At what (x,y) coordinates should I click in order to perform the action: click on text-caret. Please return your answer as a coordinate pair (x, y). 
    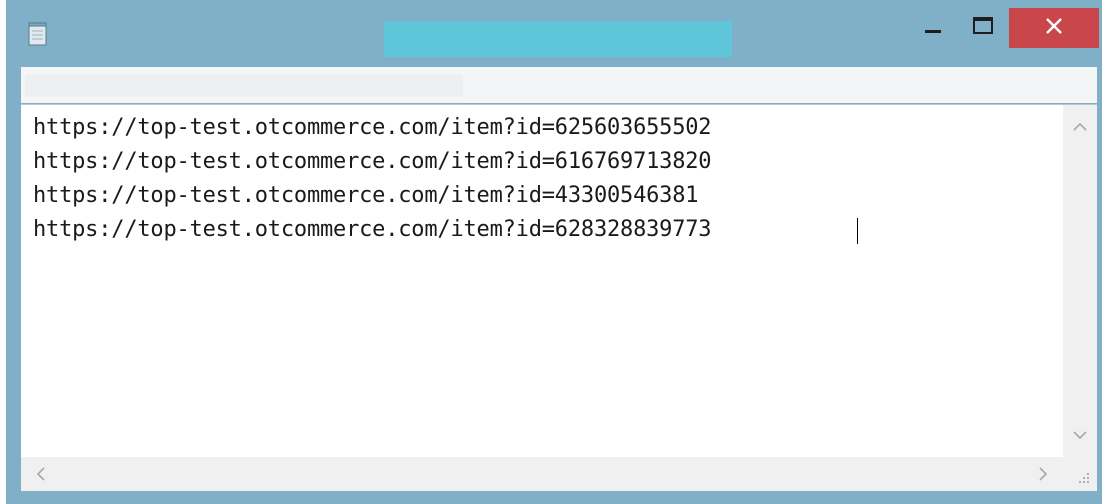
    Looking at the image, I should click on (857, 231).